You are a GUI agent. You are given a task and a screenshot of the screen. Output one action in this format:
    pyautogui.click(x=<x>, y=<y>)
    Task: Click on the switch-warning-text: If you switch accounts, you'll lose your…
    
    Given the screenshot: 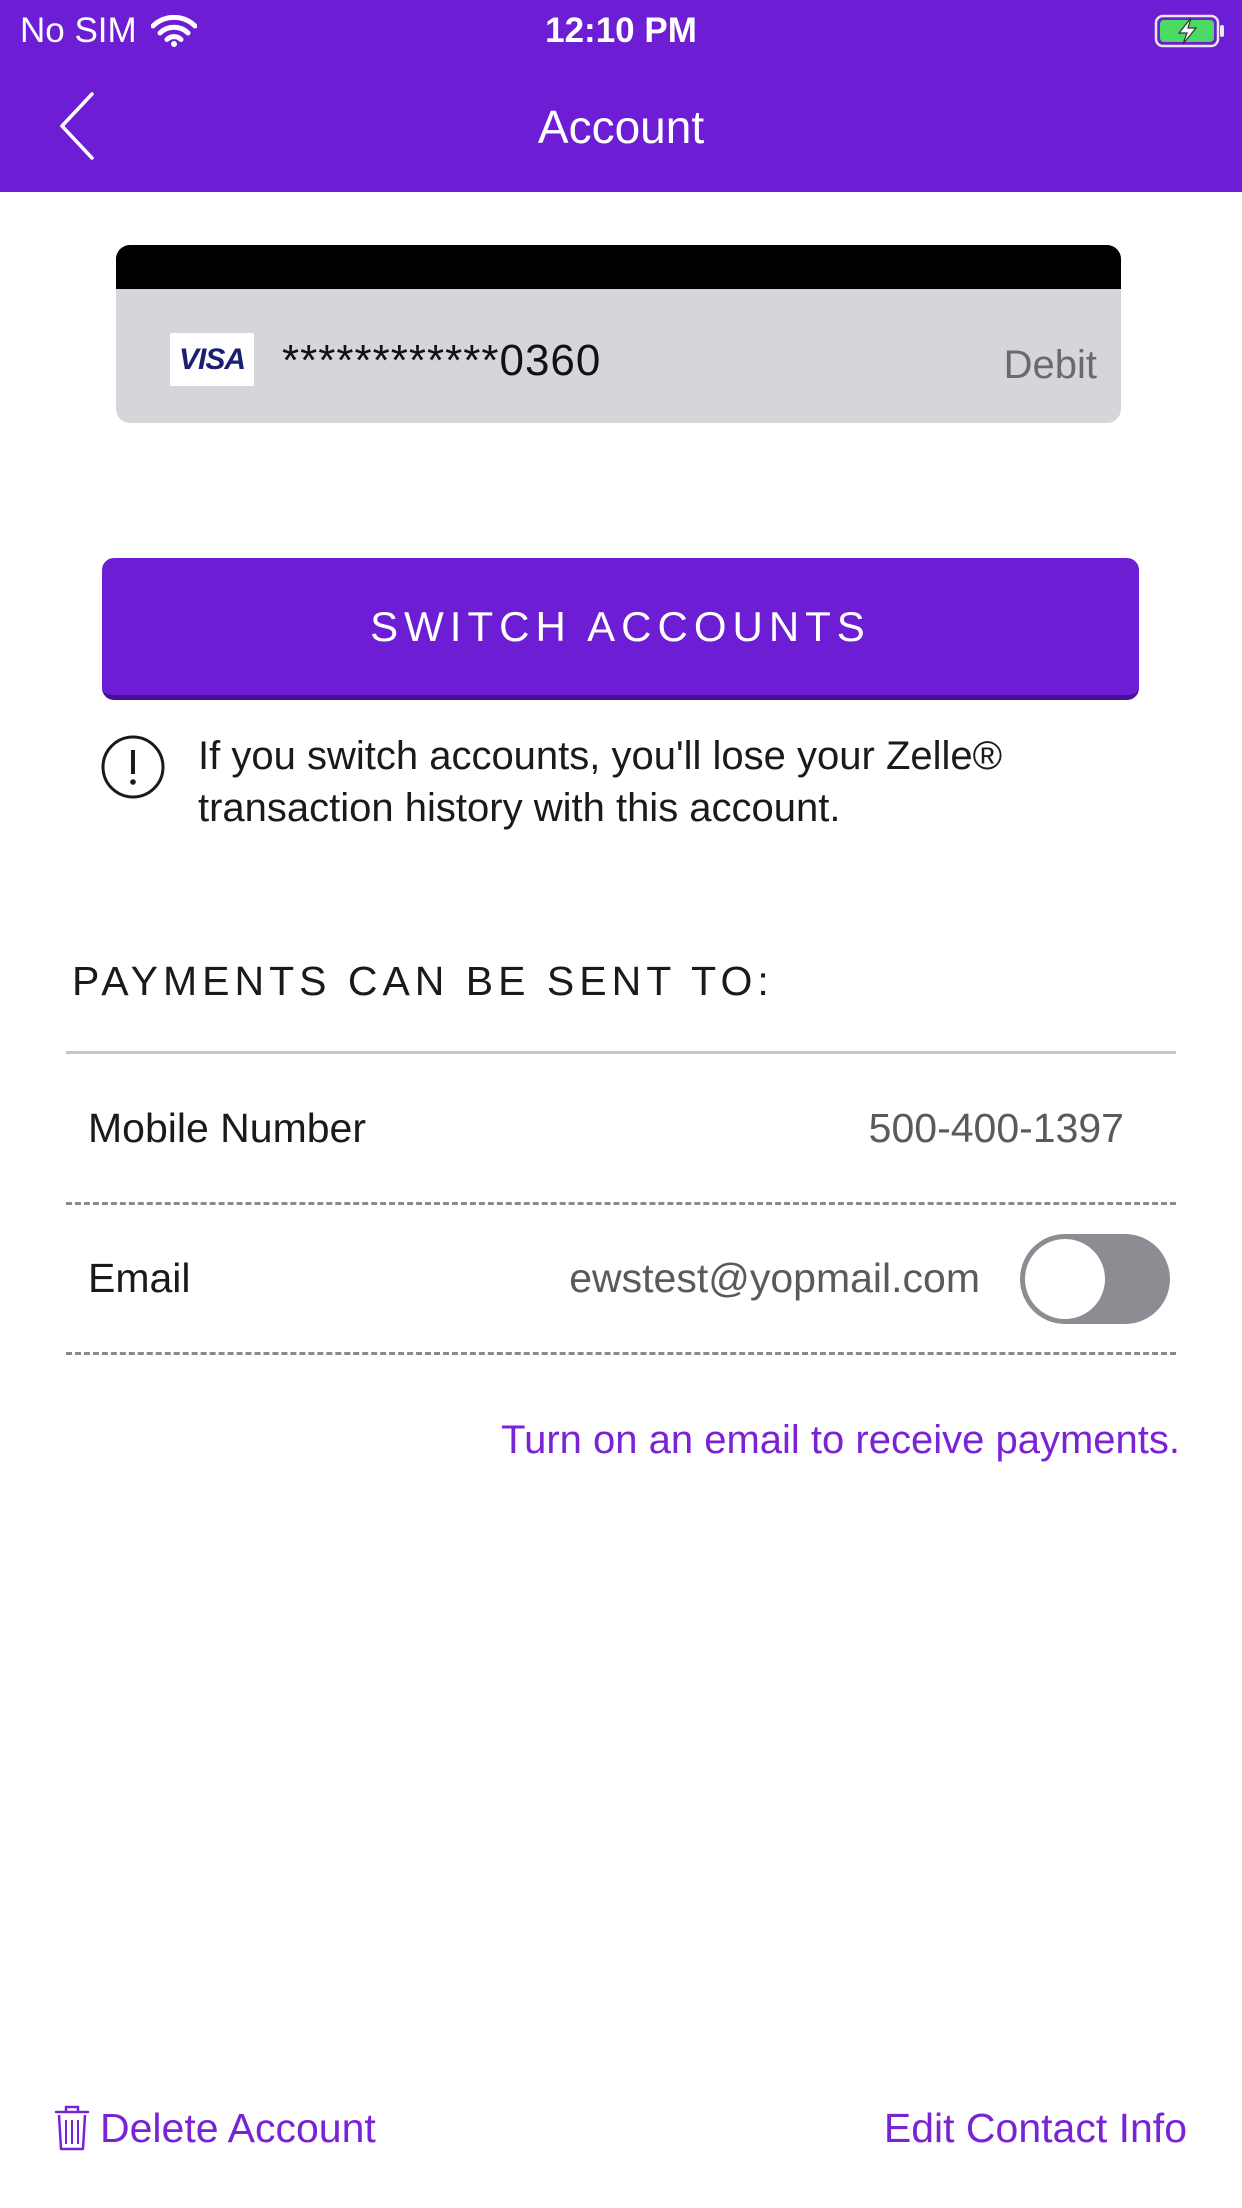 What is the action you would take?
    pyautogui.click(x=600, y=782)
    